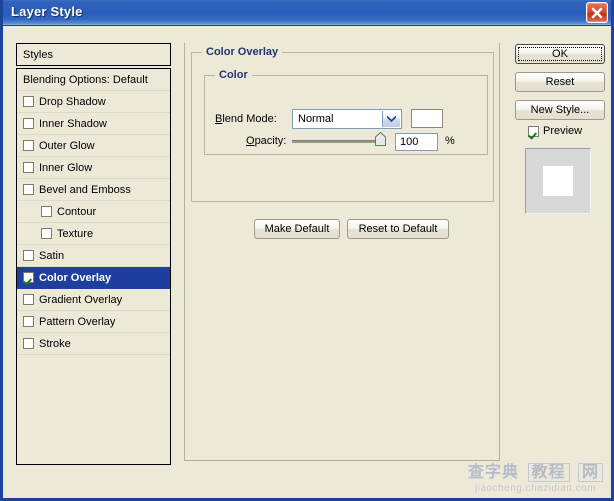 This screenshot has width=614, height=501. What do you see at coordinates (93, 344) in the screenshot?
I see `list-item-stroke: Stroke` at bounding box center [93, 344].